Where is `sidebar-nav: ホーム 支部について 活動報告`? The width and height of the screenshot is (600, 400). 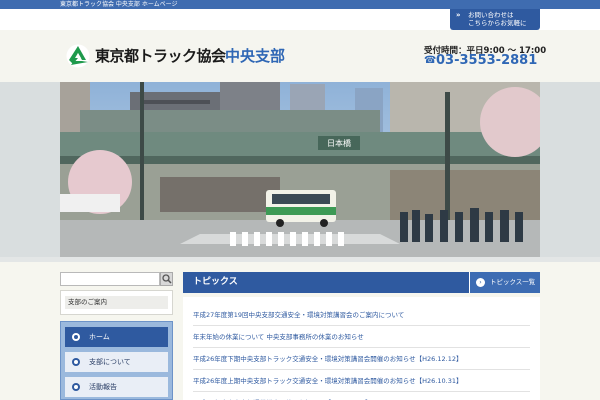 sidebar-nav: ホーム 支部について 活動報告 is located at coordinates (116, 360).